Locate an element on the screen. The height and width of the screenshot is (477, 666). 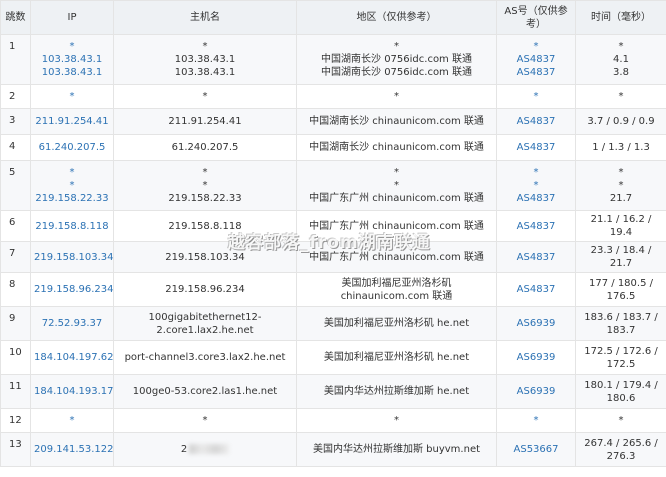
ip-cell: * 103.38.43.1 103.38.43.1 is located at coordinates (72, 59).